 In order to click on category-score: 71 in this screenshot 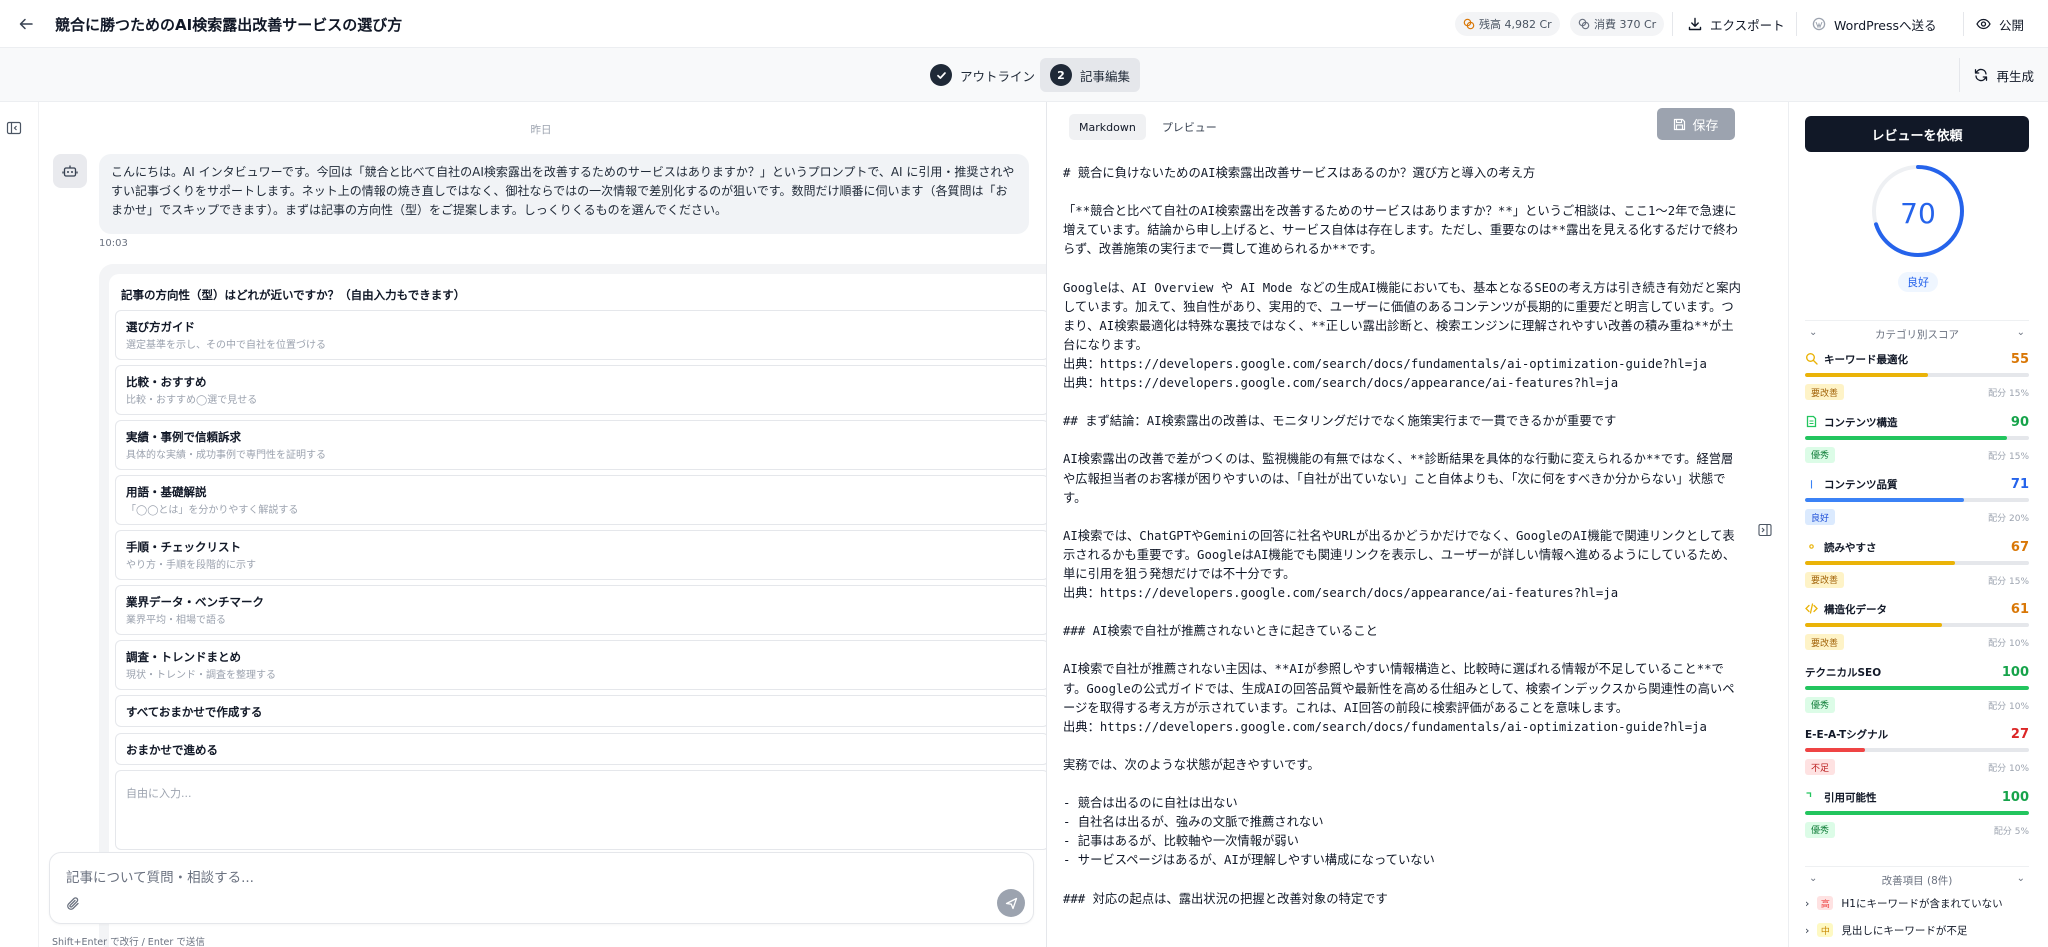, I will do `click(2019, 484)`.